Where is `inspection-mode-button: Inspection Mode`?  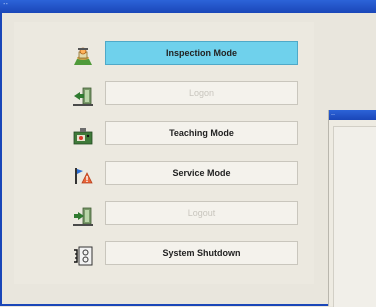
inspection-mode-button: Inspection Mode is located at coordinates (201, 53).